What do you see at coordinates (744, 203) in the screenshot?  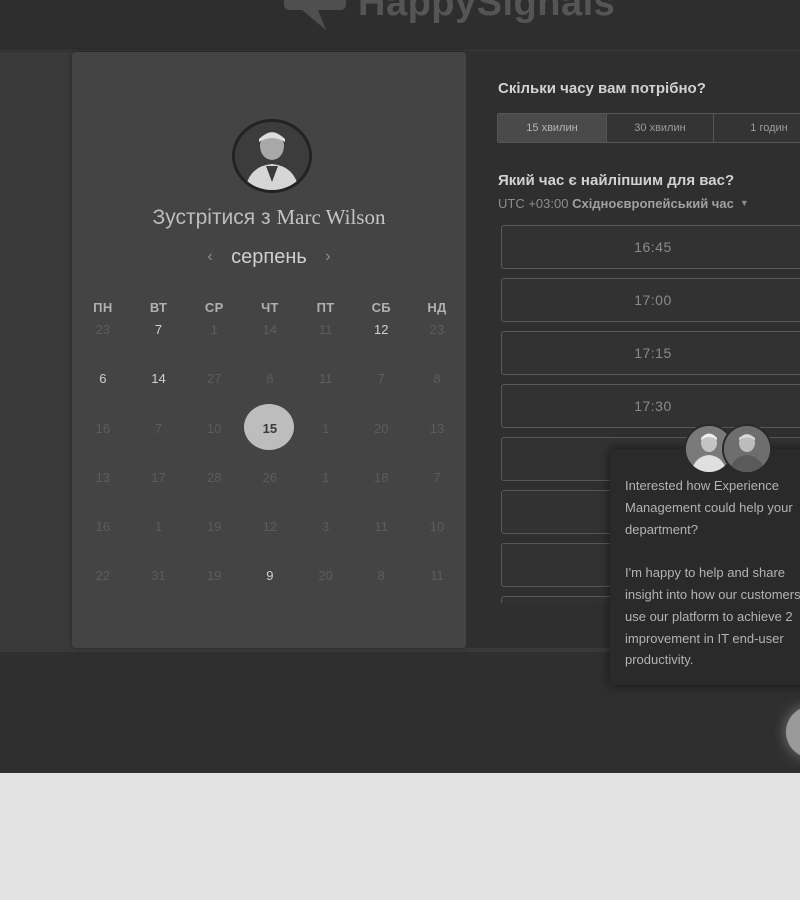 I see `caret-down-icon: ▼` at bounding box center [744, 203].